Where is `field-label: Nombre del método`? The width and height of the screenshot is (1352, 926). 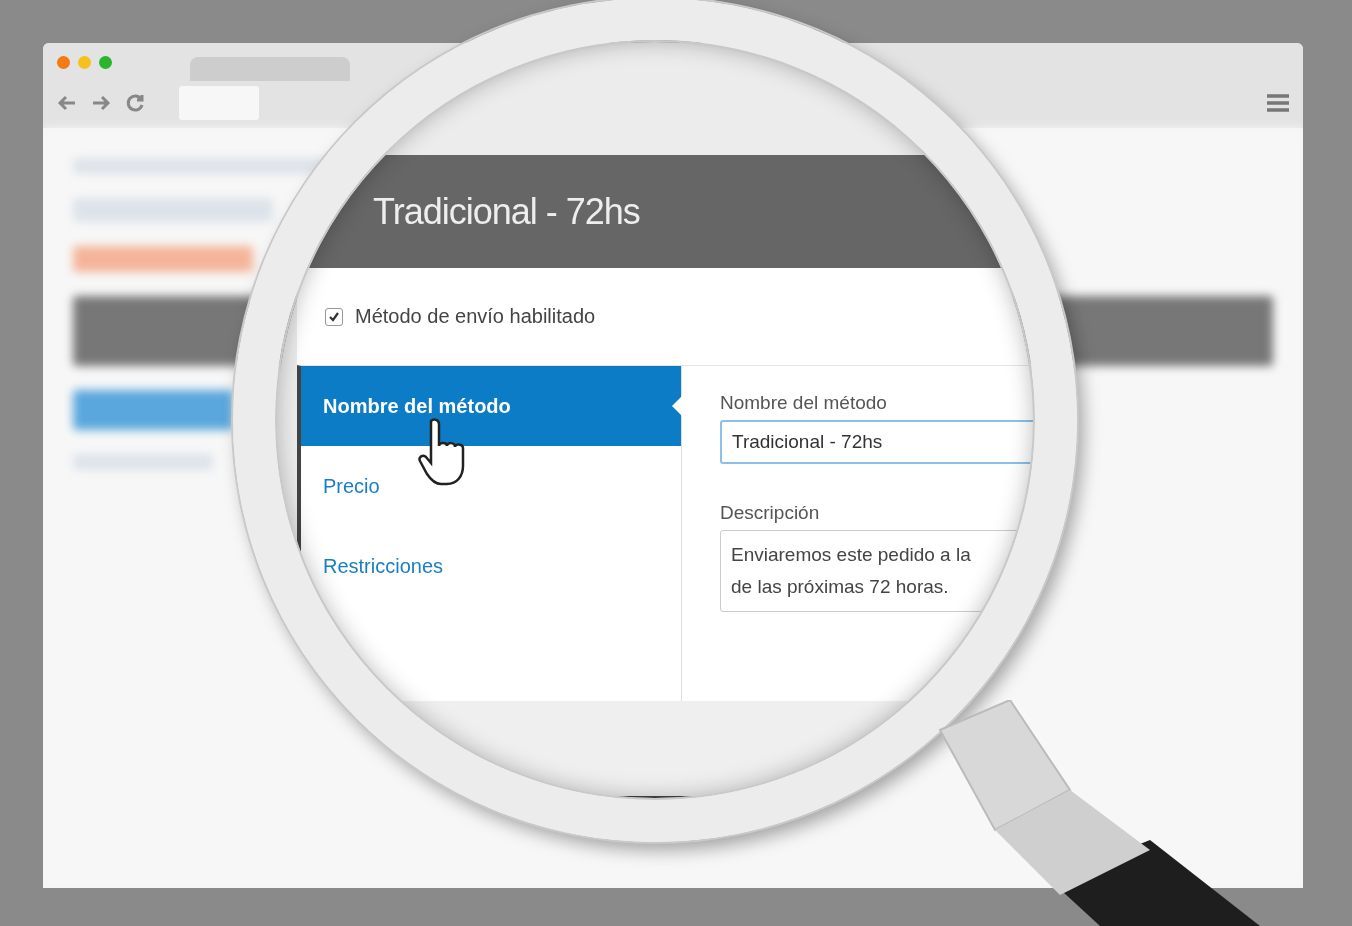 field-label: Nombre del método is located at coordinates (804, 403).